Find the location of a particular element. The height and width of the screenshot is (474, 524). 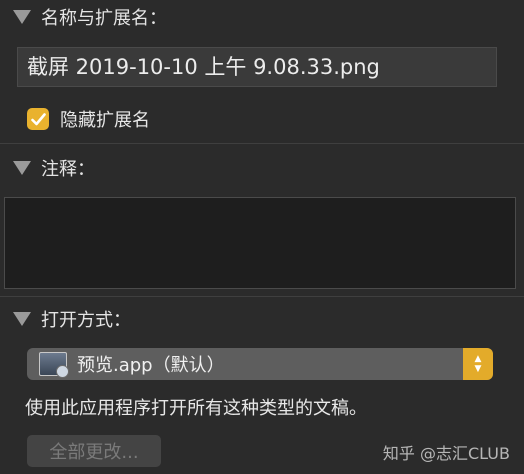

comments-header: 注释： is located at coordinates (47, 168).